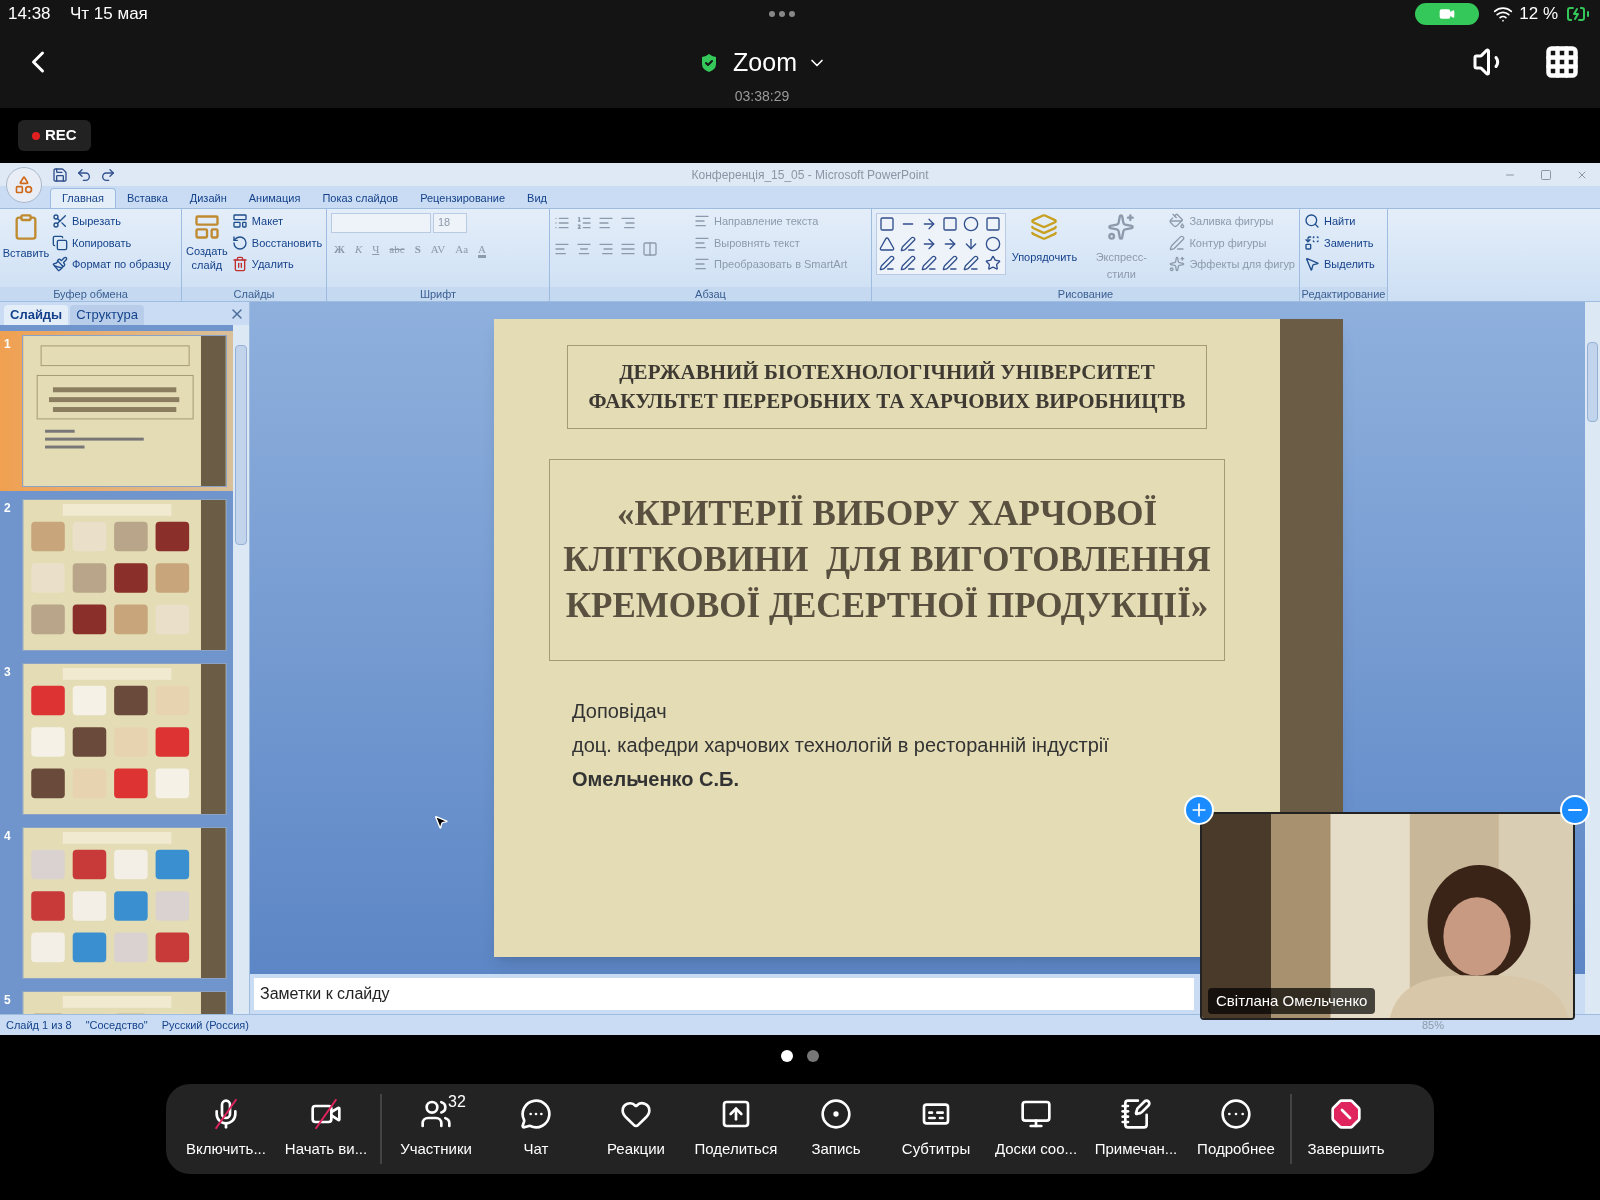 The image size is (1600, 1200). Describe the element at coordinates (108, 174) in the screenshot. I see `redo-icon` at that location.